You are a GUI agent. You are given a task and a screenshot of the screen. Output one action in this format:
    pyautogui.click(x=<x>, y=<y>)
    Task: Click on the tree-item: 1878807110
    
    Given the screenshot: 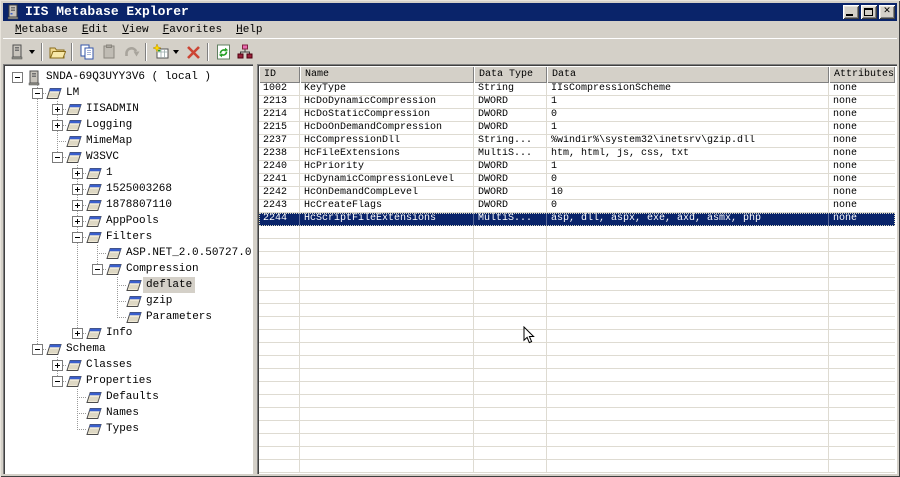 What is the action you would take?
    pyautogui.click(x=129, y=205)
    